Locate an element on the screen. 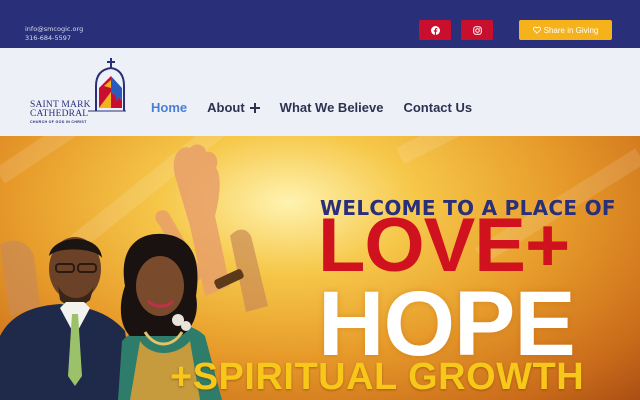  logo-name-line2: CATHEDRAL is located at coordinates (59, 114).